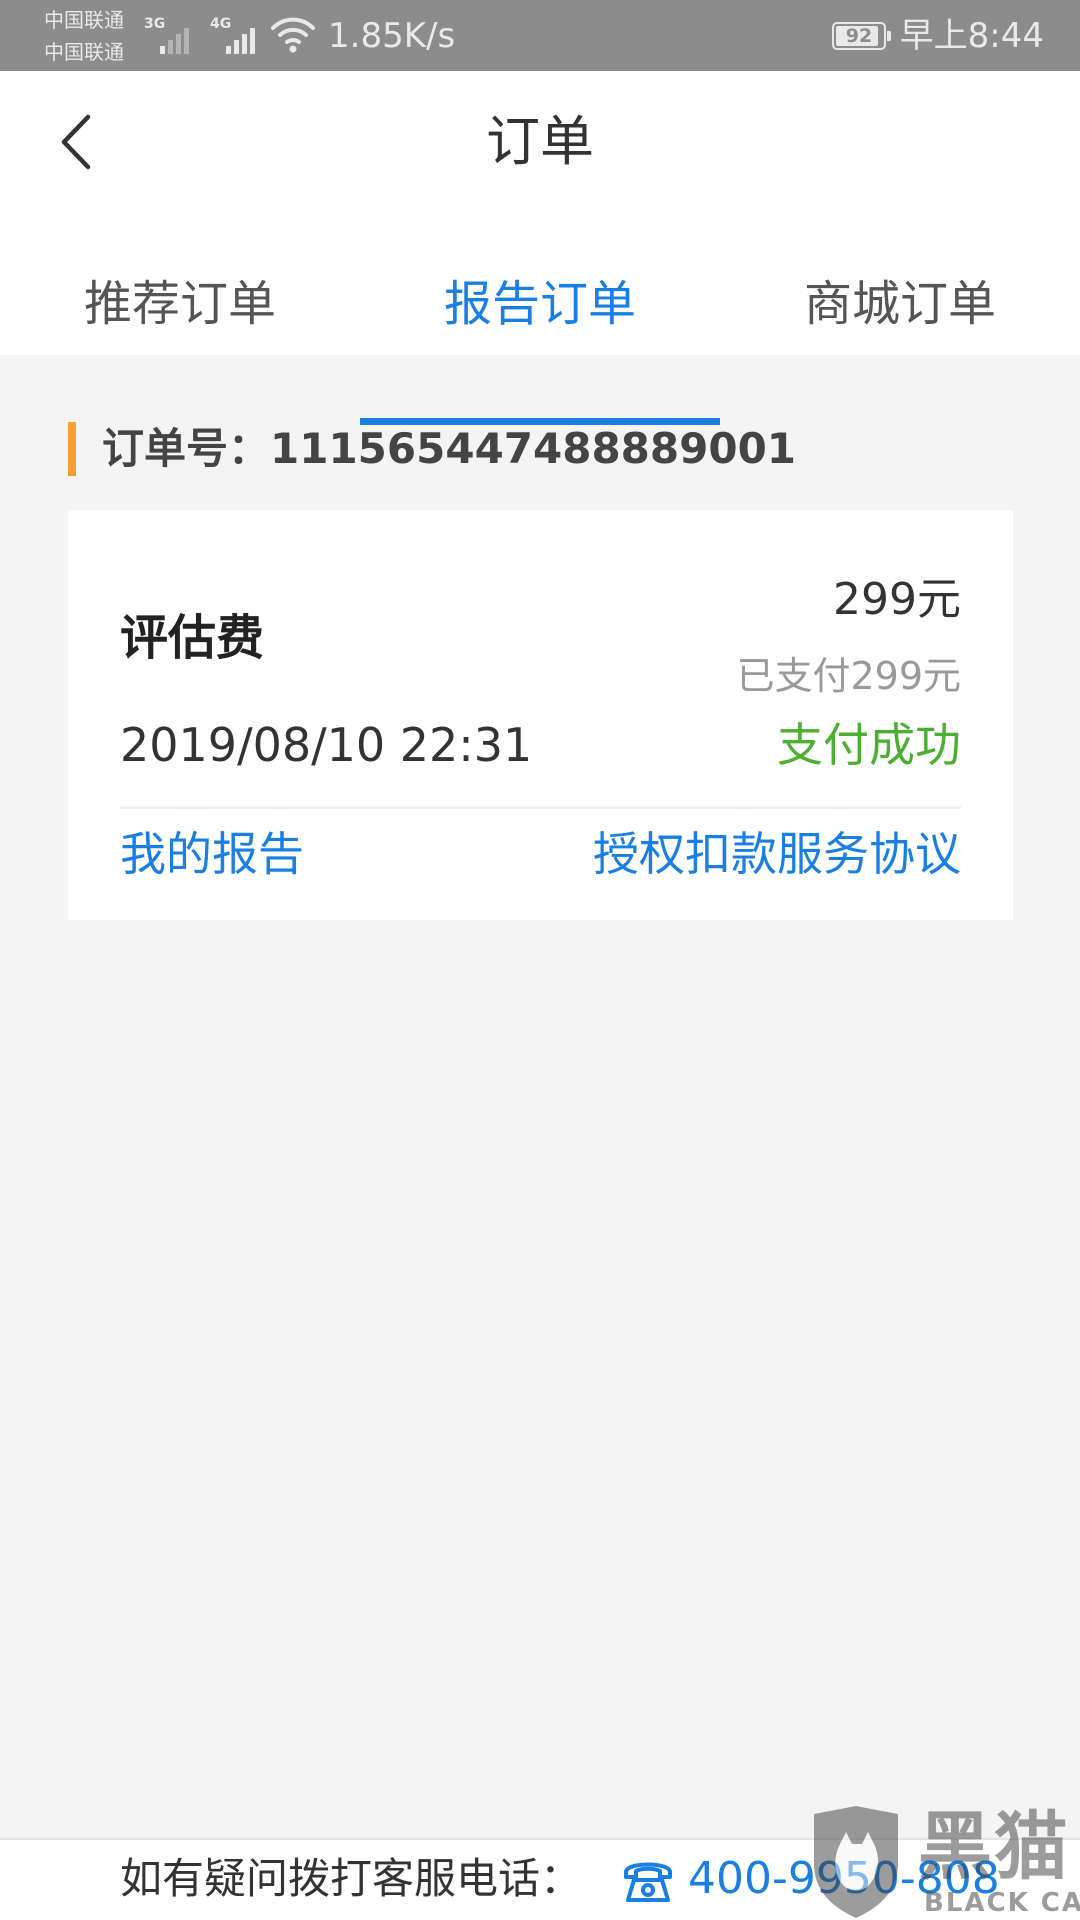  I want to click on clock: 早上8:44, so click(971, 36).